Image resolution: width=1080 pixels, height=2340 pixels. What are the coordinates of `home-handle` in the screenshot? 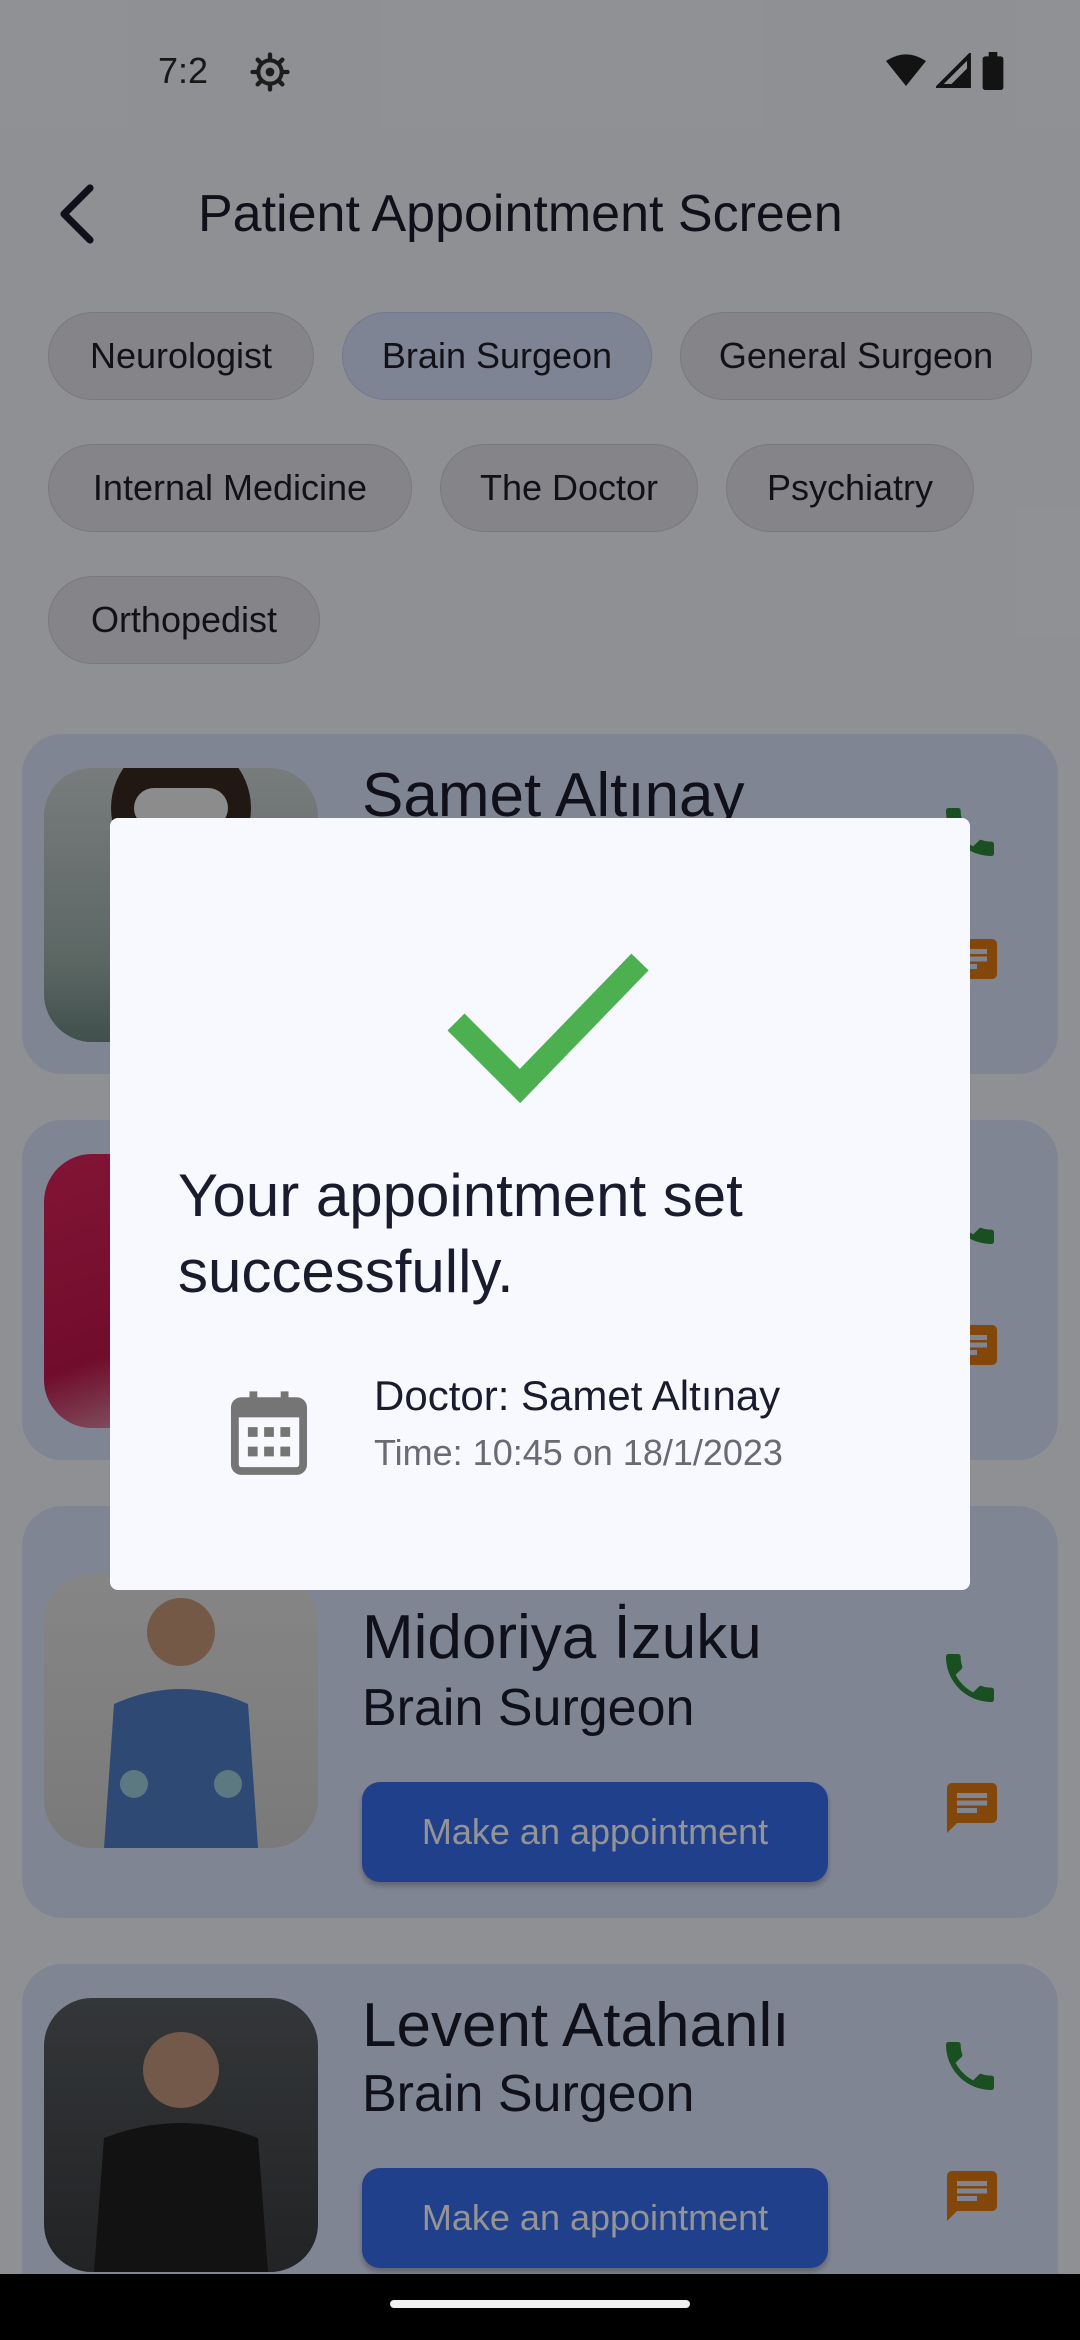 It's located at (540, 2304).